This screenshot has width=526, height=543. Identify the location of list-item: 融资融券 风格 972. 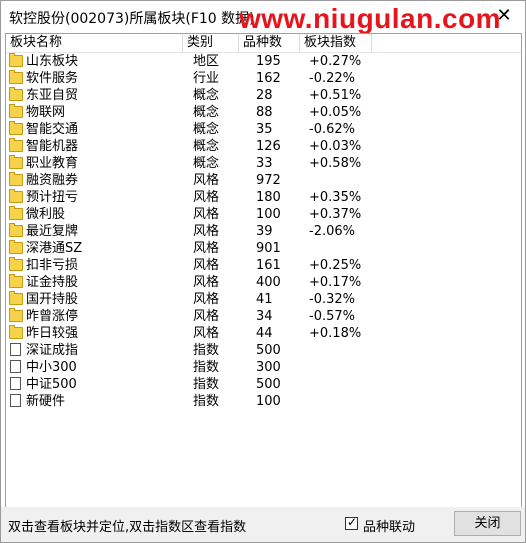
(263, 180).